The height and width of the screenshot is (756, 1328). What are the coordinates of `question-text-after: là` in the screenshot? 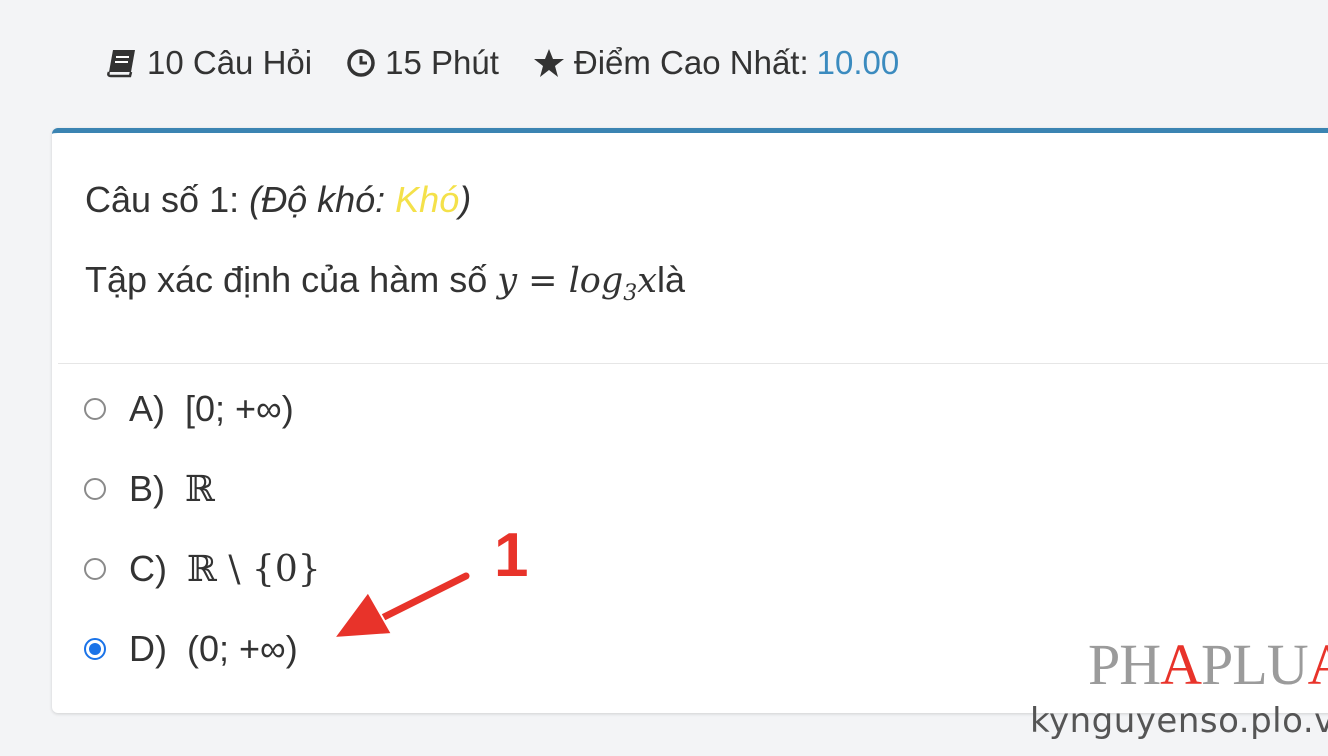 It's located at (671, 279).